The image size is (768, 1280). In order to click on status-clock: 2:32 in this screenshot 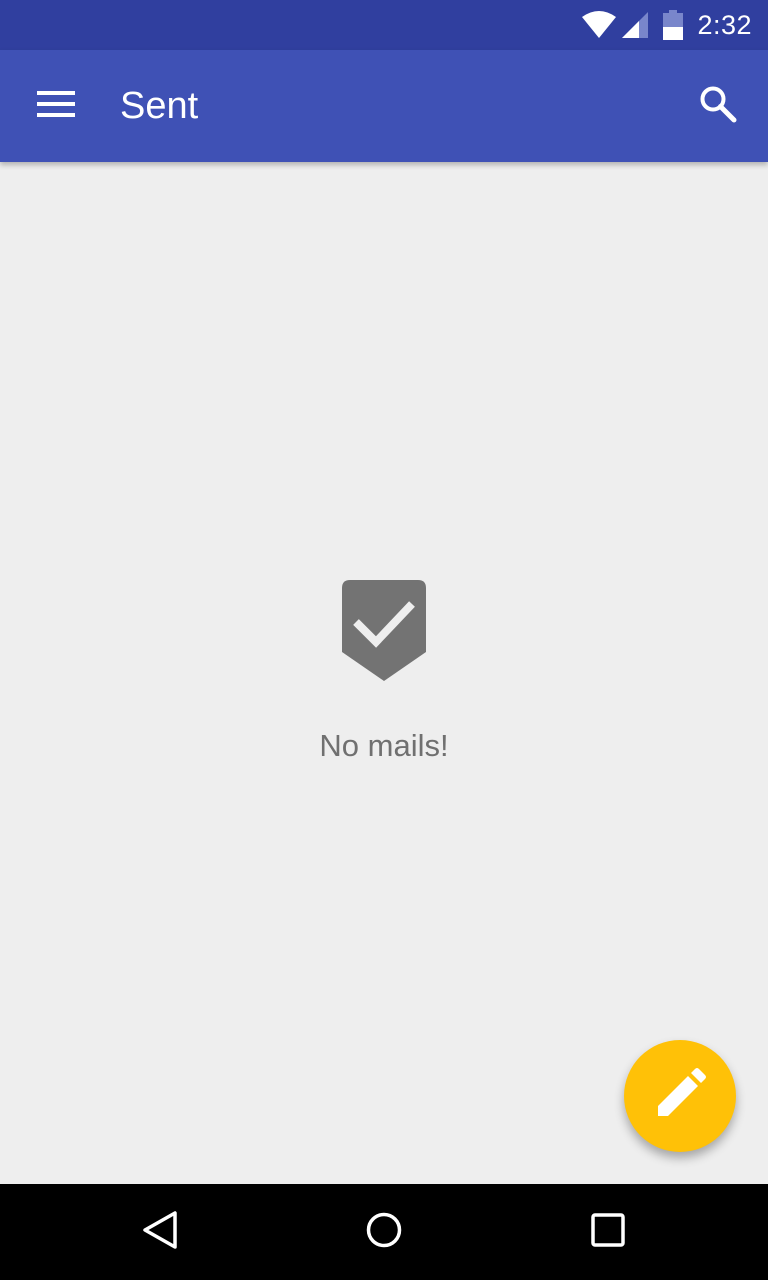, I will do `click(724, 24)`.